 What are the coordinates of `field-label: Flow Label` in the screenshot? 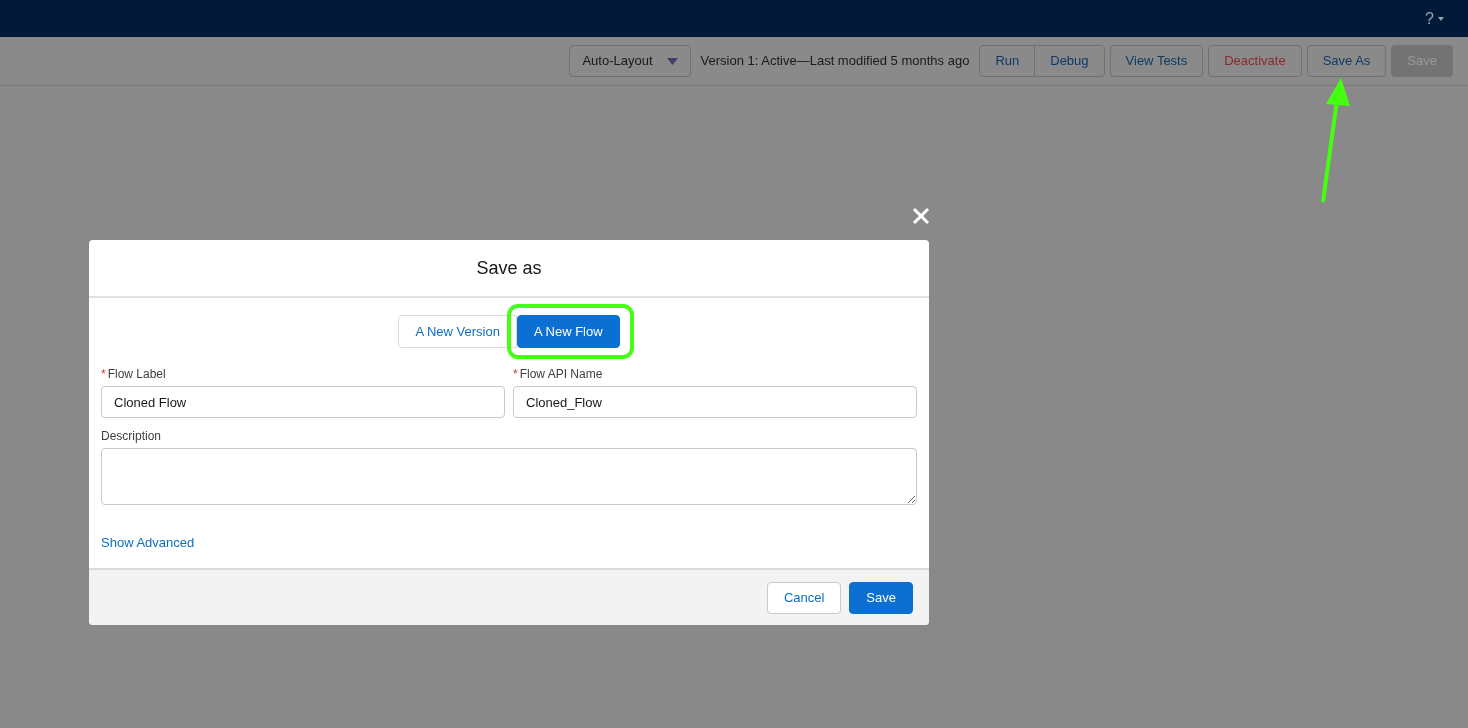 It's located at (136, 374).